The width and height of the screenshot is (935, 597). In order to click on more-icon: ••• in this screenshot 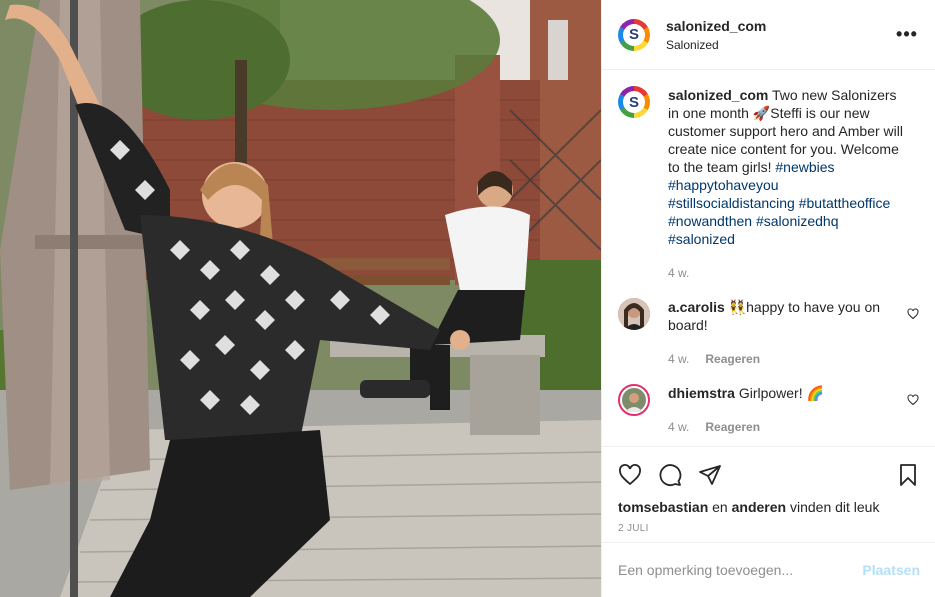, I will do `click(907, 34)`.